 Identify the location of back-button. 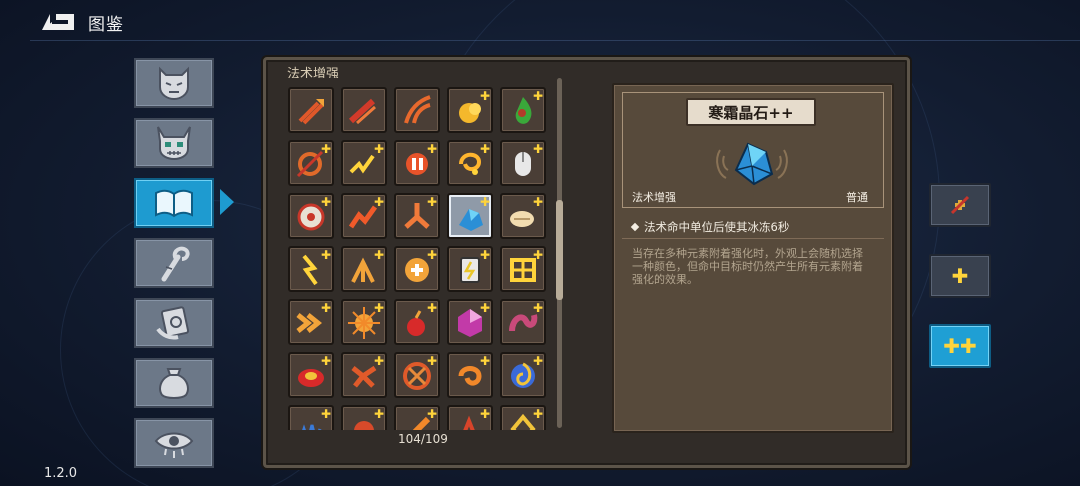
(60, 21).